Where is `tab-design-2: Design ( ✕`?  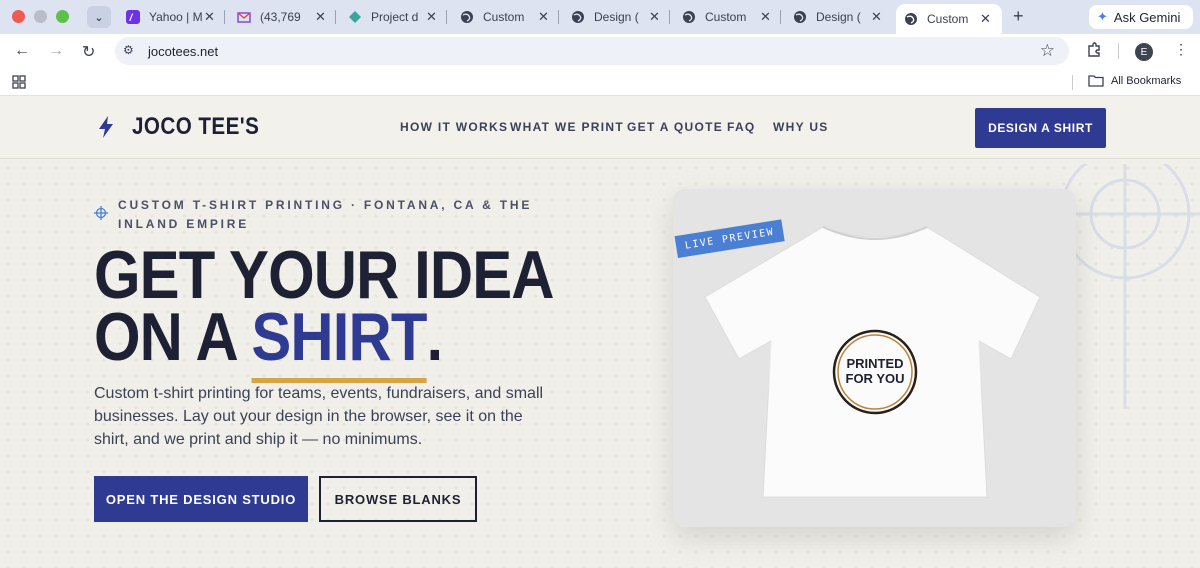 tab-design-2: Design ( ✕ is located at coordinates (837, 17).